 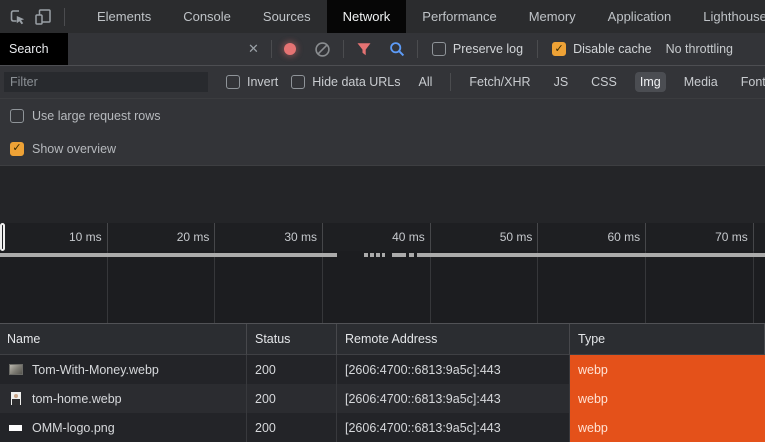 What do you see at coordinates (106, 82) in the screenshot?
I see `filter-input` at bounding box center [106, 82].